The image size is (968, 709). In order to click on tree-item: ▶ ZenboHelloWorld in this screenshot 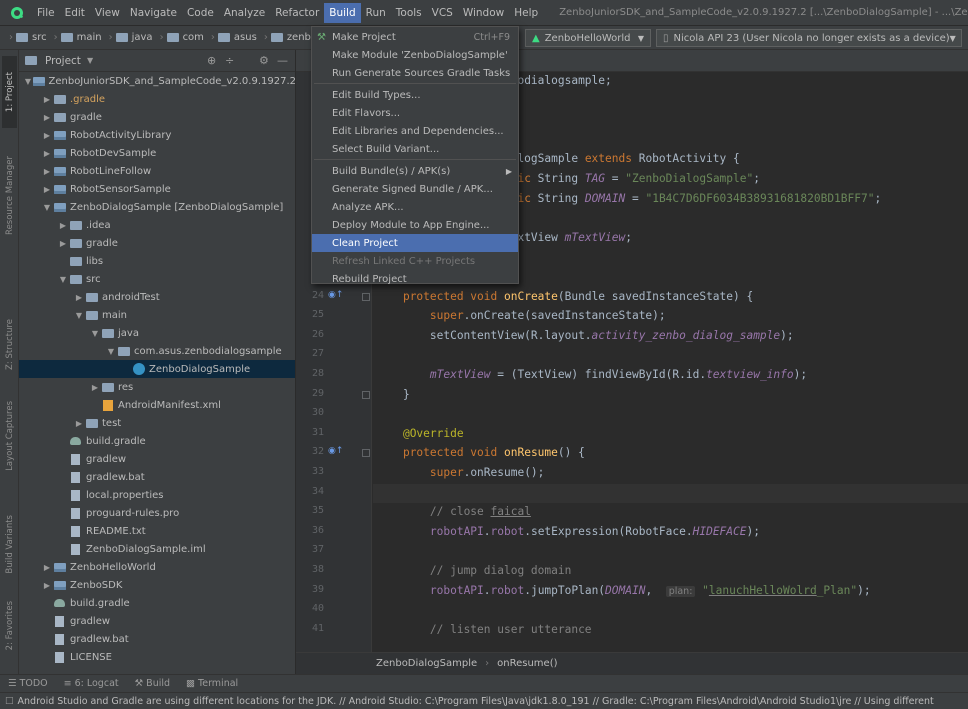, I will do `click(157, 567)`.